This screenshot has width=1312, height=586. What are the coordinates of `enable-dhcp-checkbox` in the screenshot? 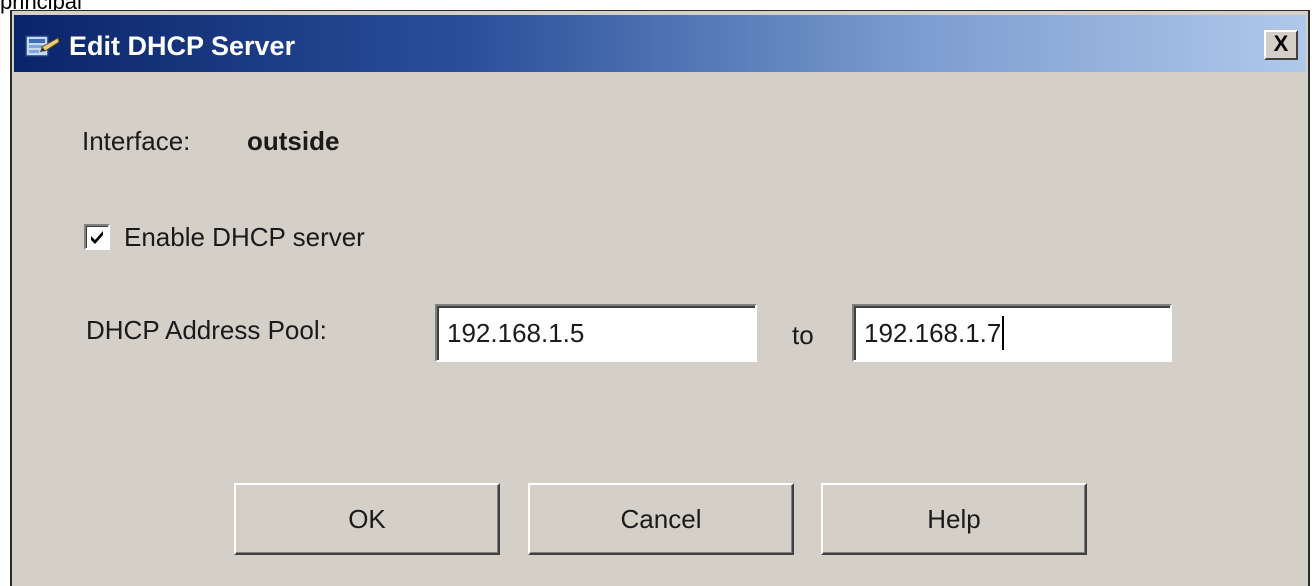 It's located at (97, 237).